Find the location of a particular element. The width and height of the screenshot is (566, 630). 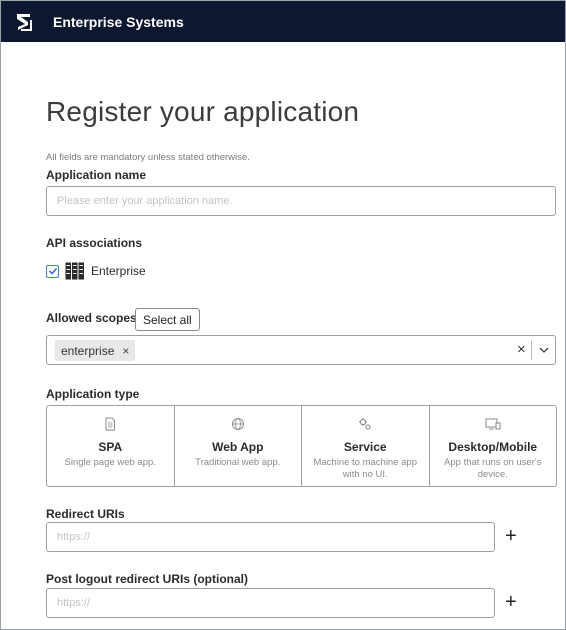

api-association-label: Enterprise is located at coordinates (118, 271).